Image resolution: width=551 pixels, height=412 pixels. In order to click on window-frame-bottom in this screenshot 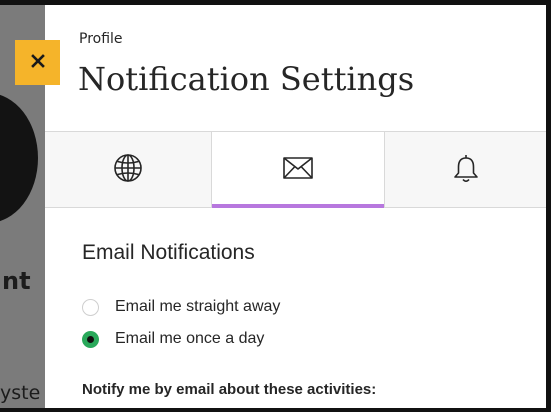, I will do `click(275, 410)`.